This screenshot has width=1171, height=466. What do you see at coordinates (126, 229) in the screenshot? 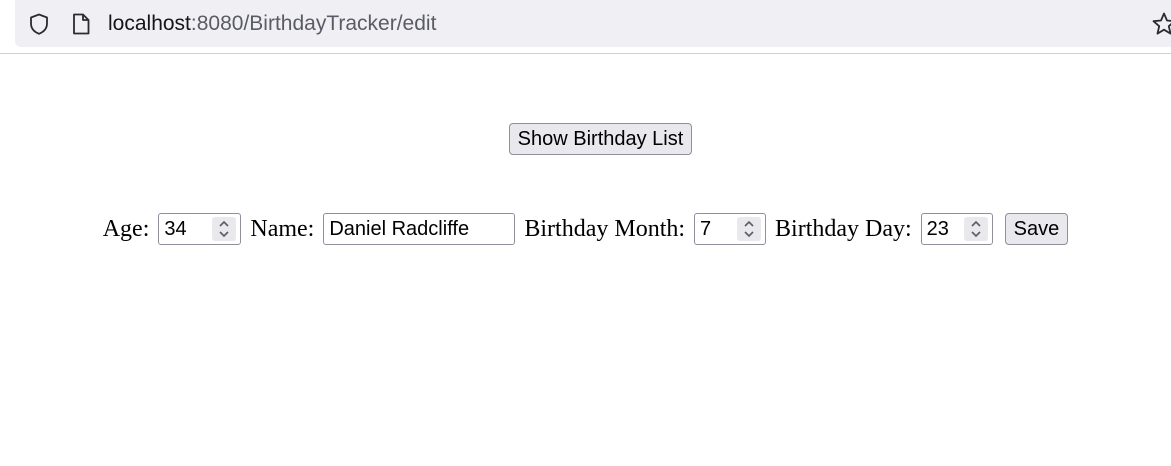
I see `age-label: Age:` at bounding box center [126, 229].